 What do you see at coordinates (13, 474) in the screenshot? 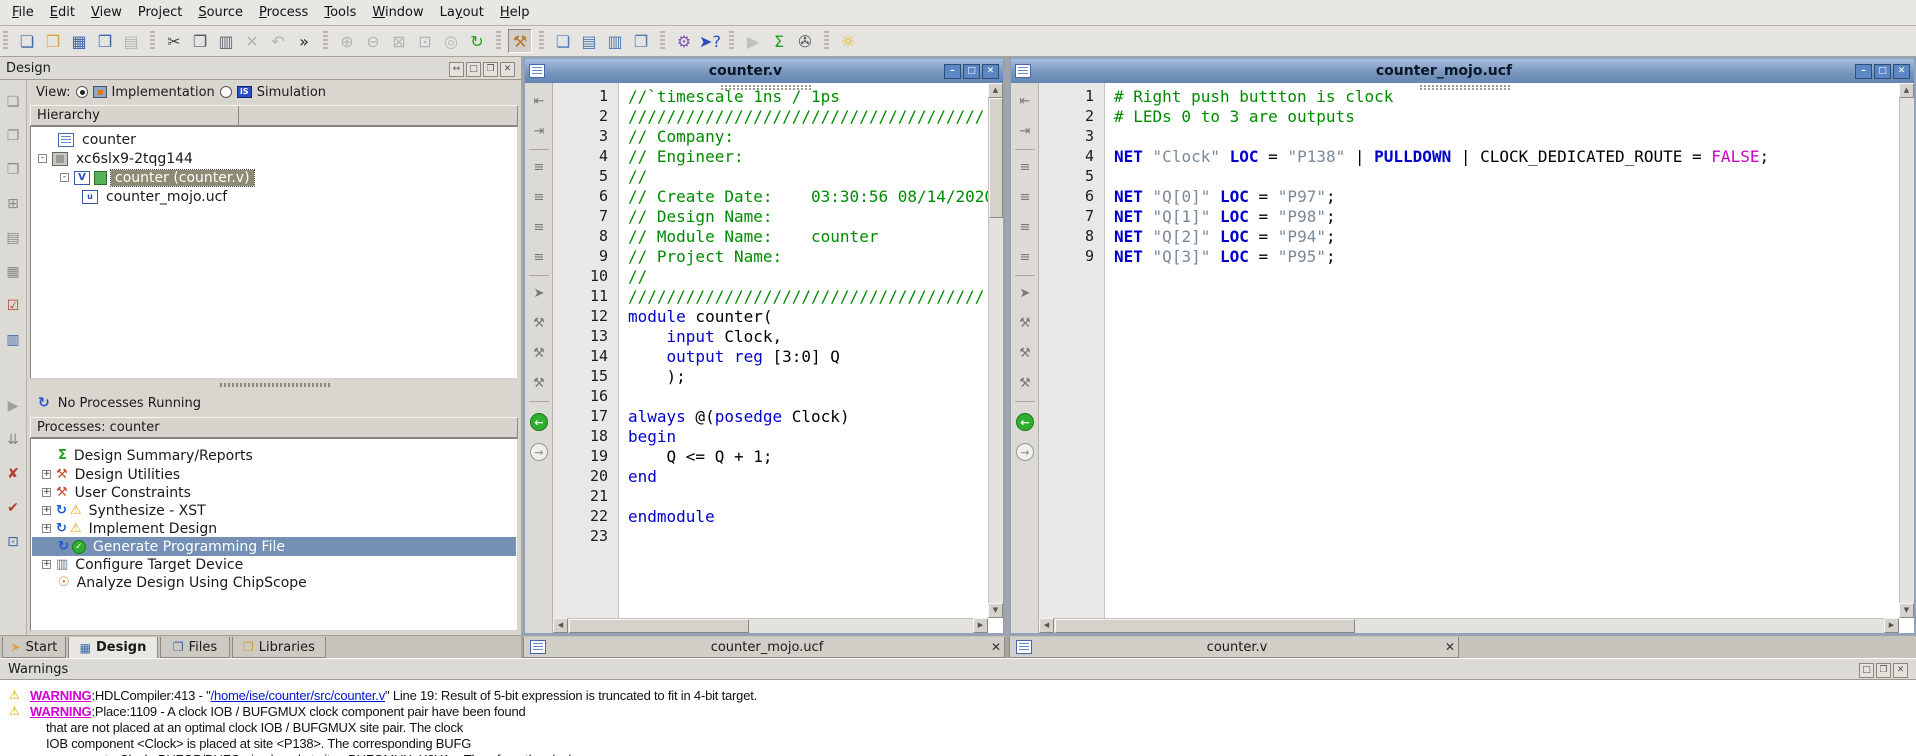
I see `stop-process-icon: ✘` at bounding box center [13, 474].